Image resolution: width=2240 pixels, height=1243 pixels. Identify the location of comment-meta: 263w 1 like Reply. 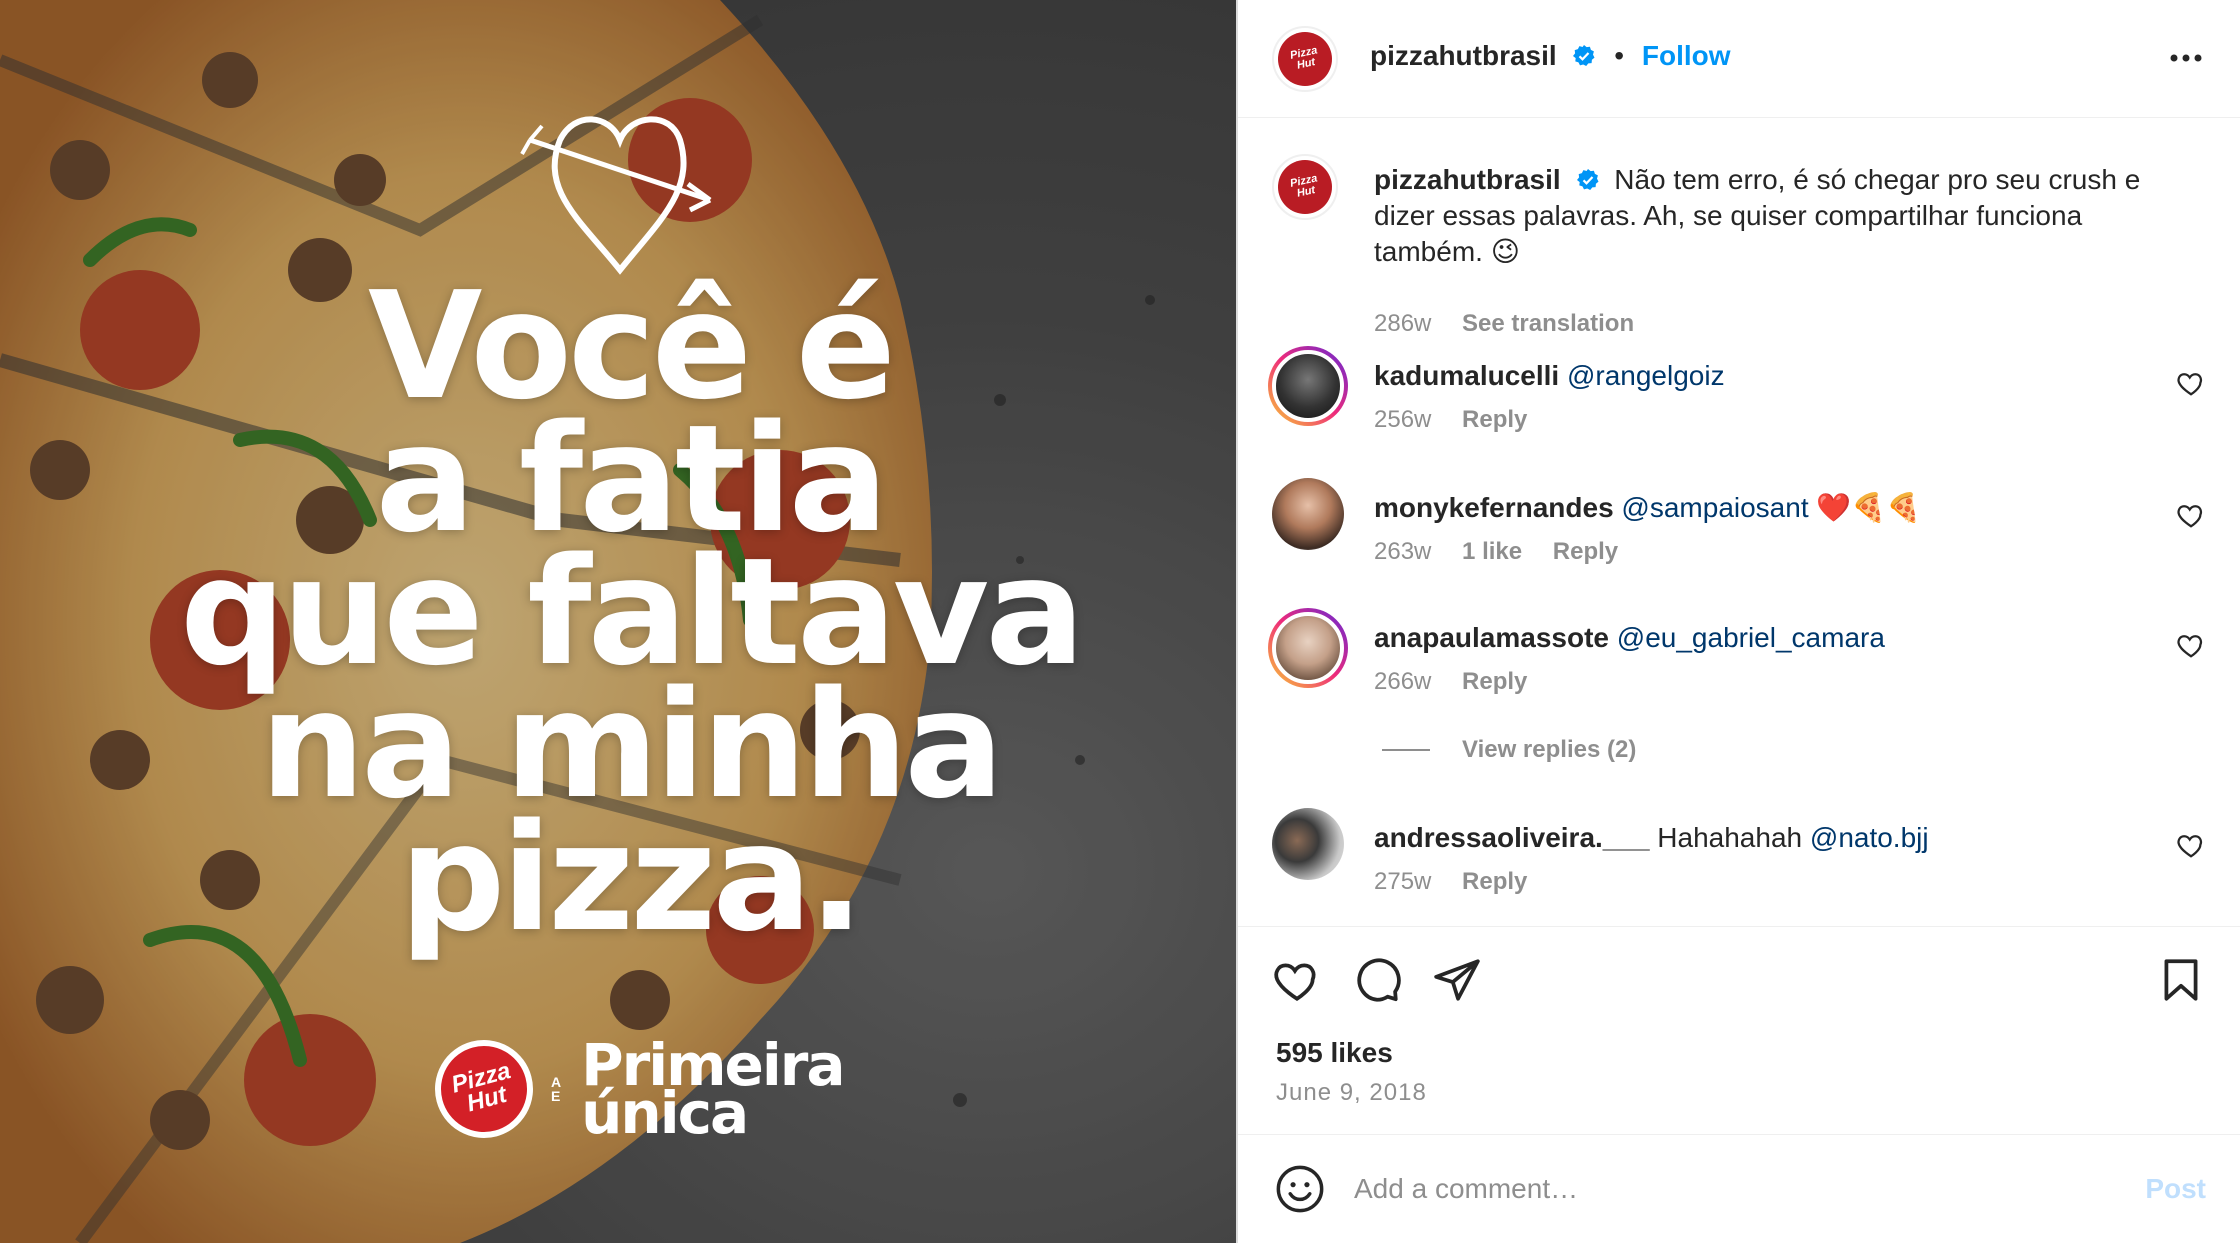
(1496, 552).